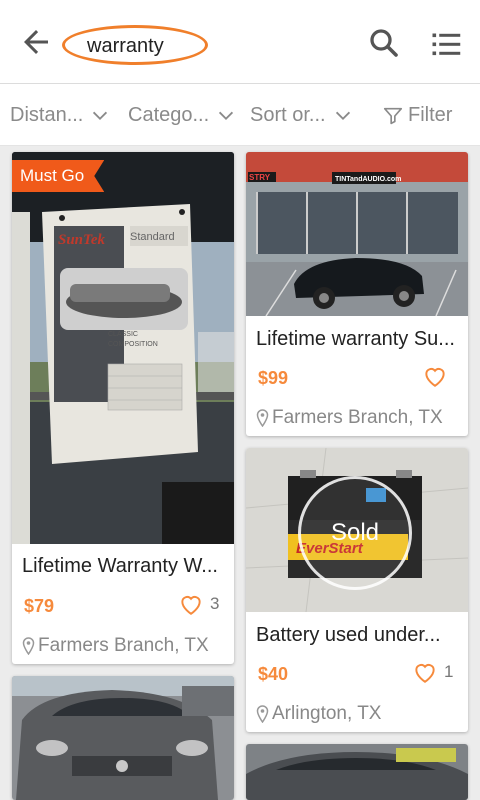 The width and height of the screenshot is (480, 800). Describe the element at coordinates (449, 671) in the screenshot. I see `like-count: 1` at that location.